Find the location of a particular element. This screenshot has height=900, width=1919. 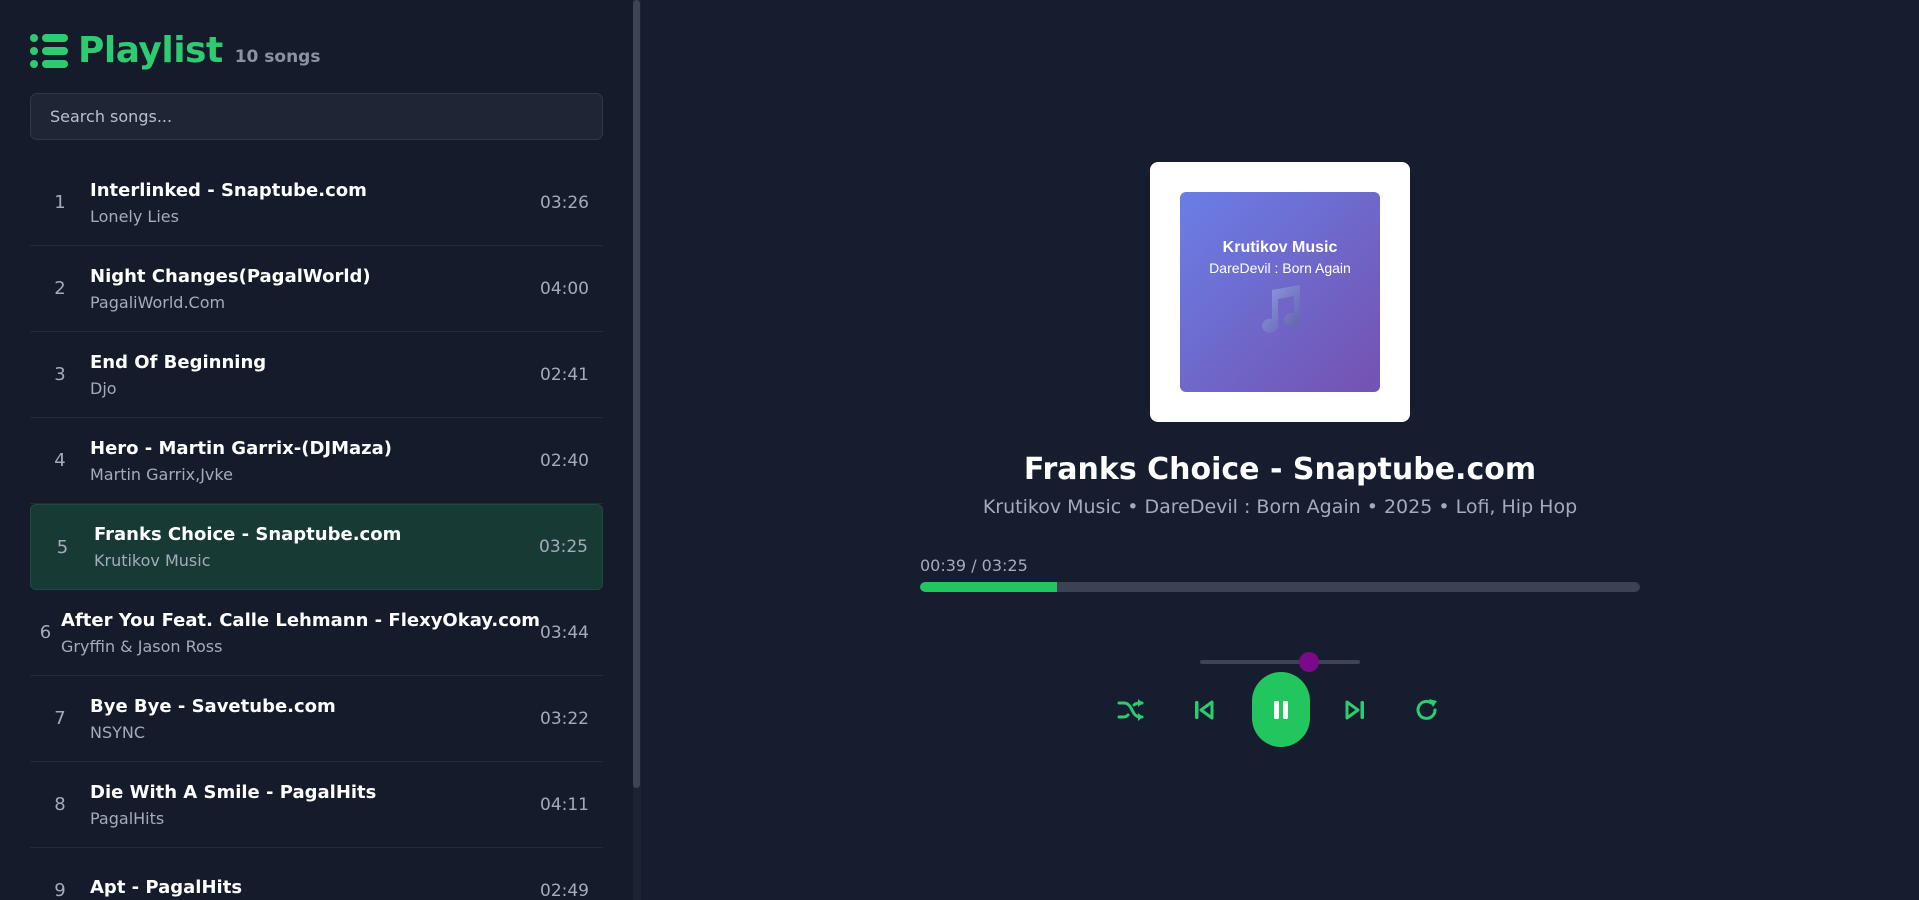

playlist-title: Playlist is located at coordinates (150, 50).